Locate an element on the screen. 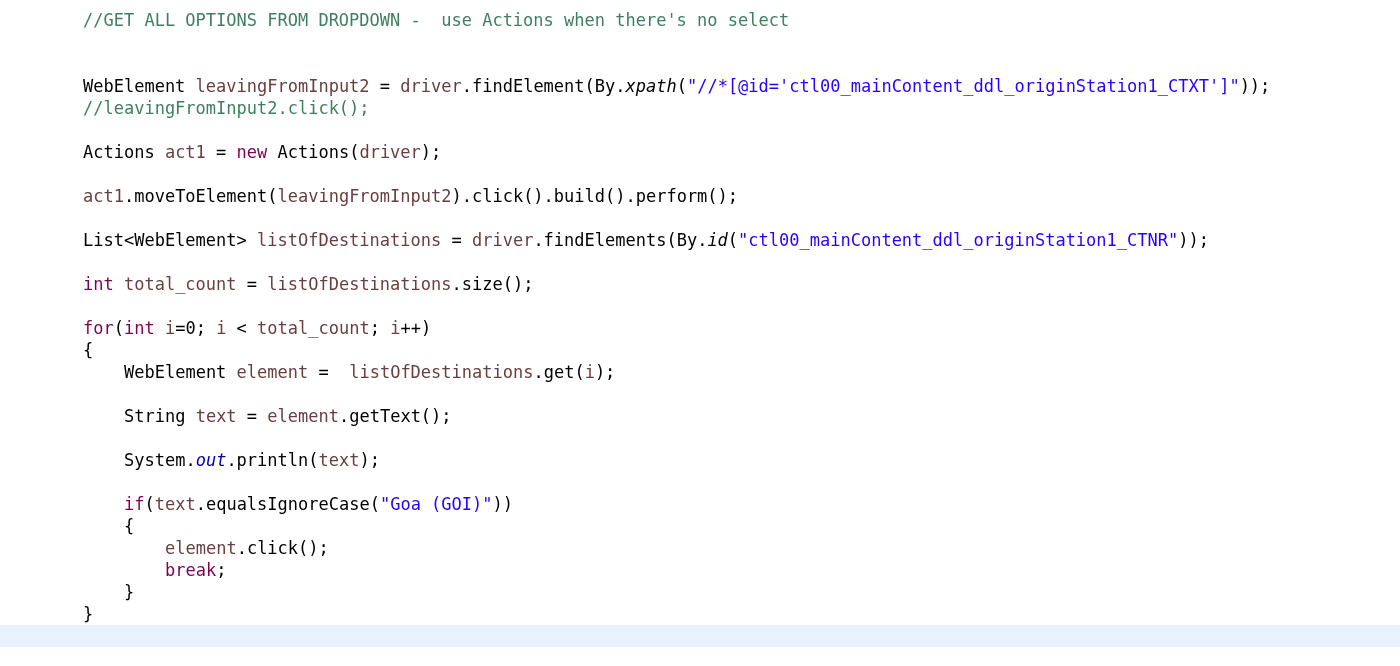 The height and width of the screenshot is (666, 1400). code-line: WebElement element = listOfDestinations.get(i); is located at coordinates (370, 372).